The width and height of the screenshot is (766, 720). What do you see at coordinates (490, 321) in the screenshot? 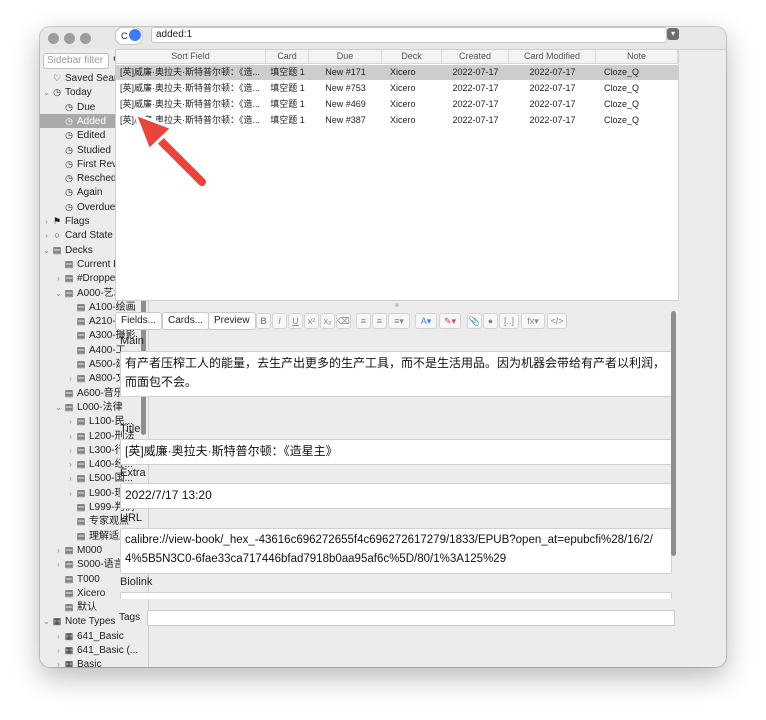
I see `microphone-icon: ●` at bounding box center [490, 321].